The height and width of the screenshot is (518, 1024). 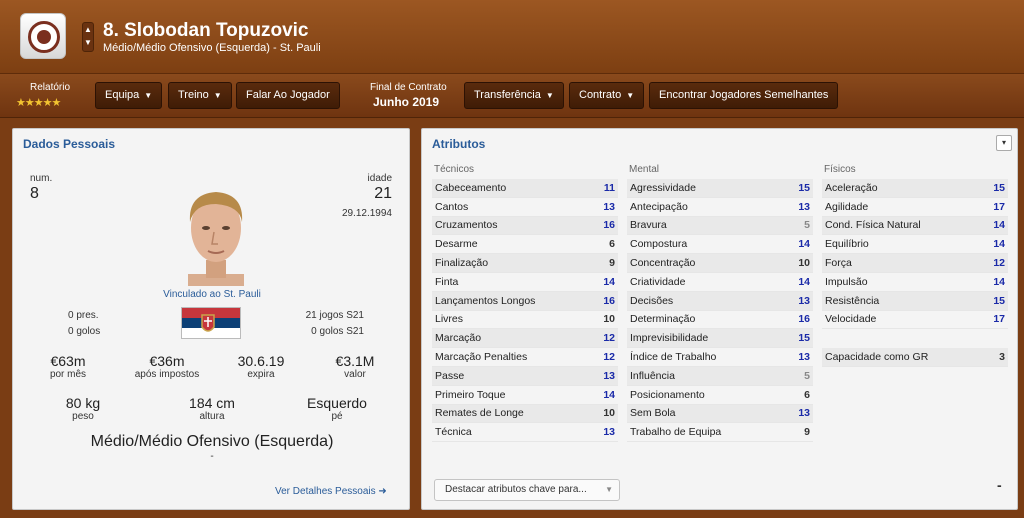 I want to click on attribute-row: Marcação Penalties 12, so click(x=525, y=357).